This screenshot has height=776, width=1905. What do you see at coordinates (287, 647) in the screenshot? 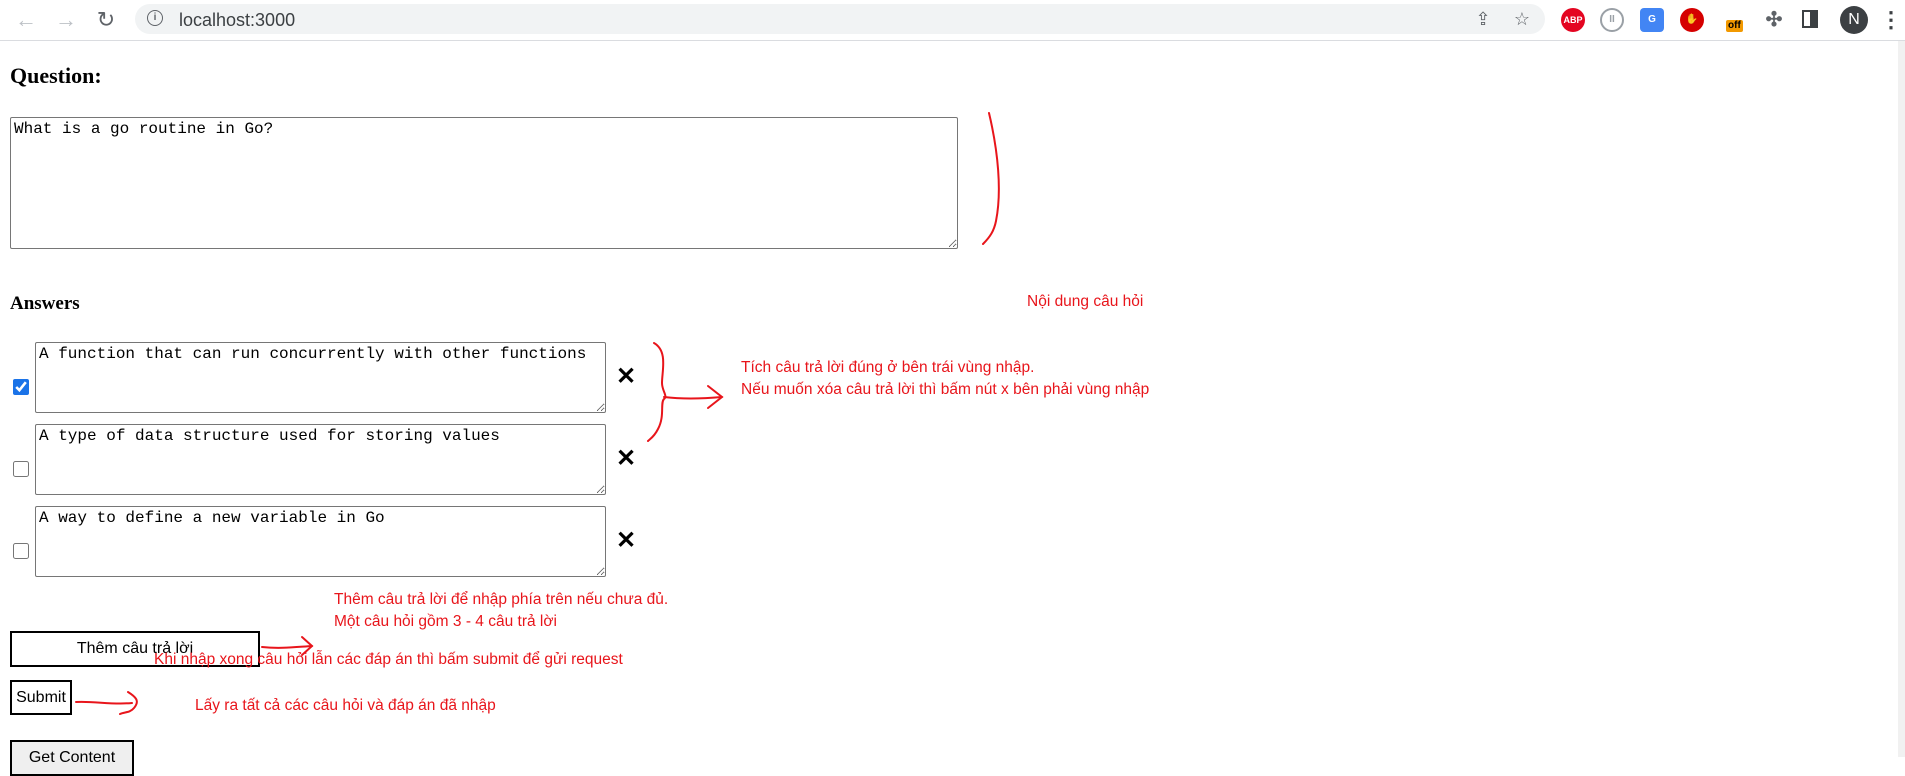
I see `add-arrow-stroke` at bounding box center [287, 647].